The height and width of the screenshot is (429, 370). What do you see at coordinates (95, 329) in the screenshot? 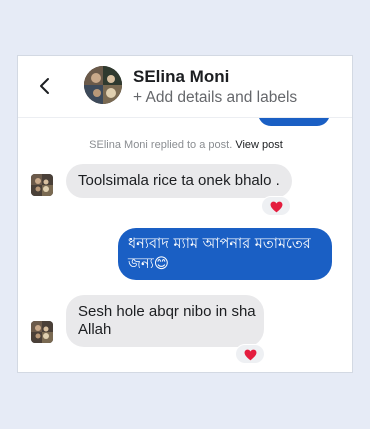
I see `message-text-line: Allah` at bounding box center [95, 329].